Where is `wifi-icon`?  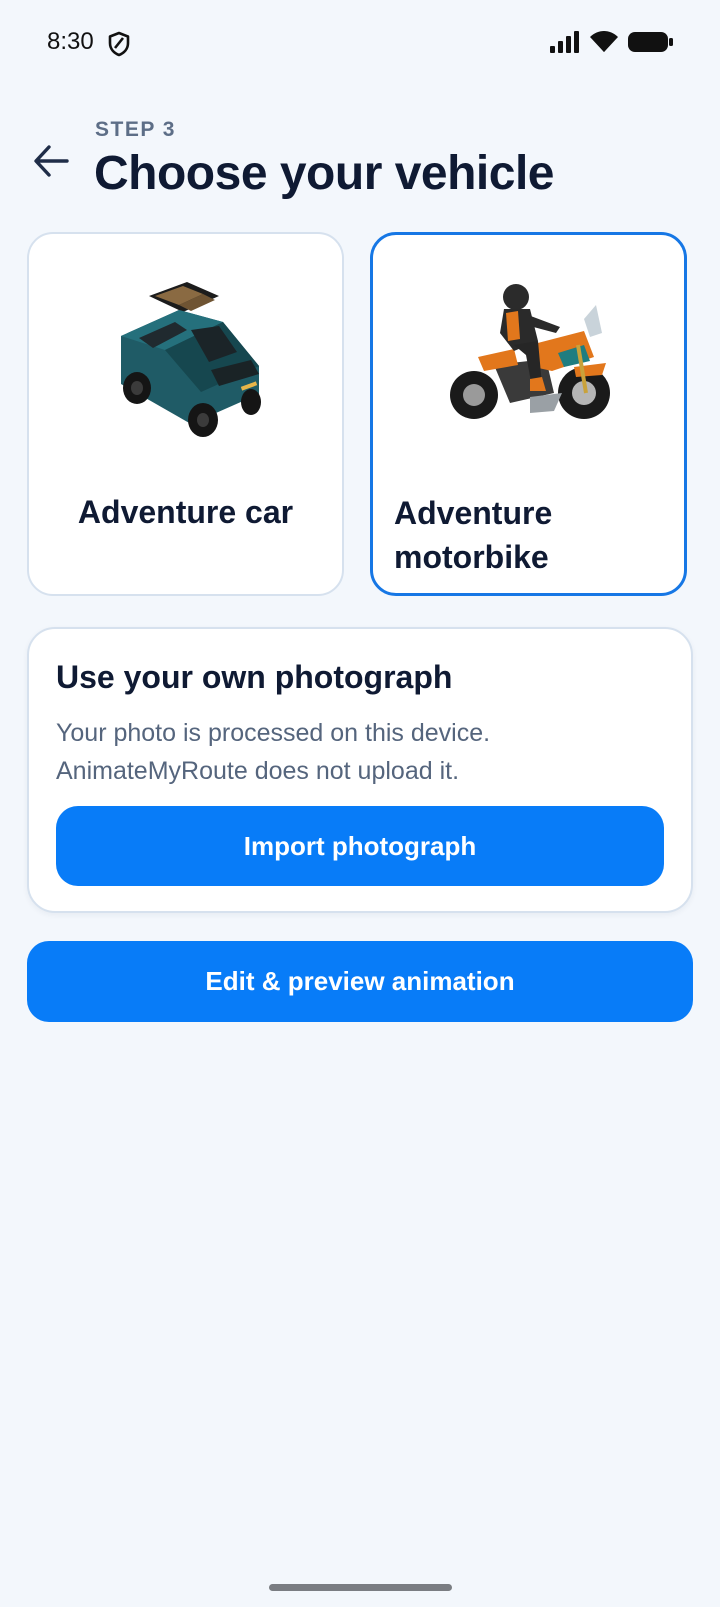 wifi-icon is located at coordinates (604, 41).